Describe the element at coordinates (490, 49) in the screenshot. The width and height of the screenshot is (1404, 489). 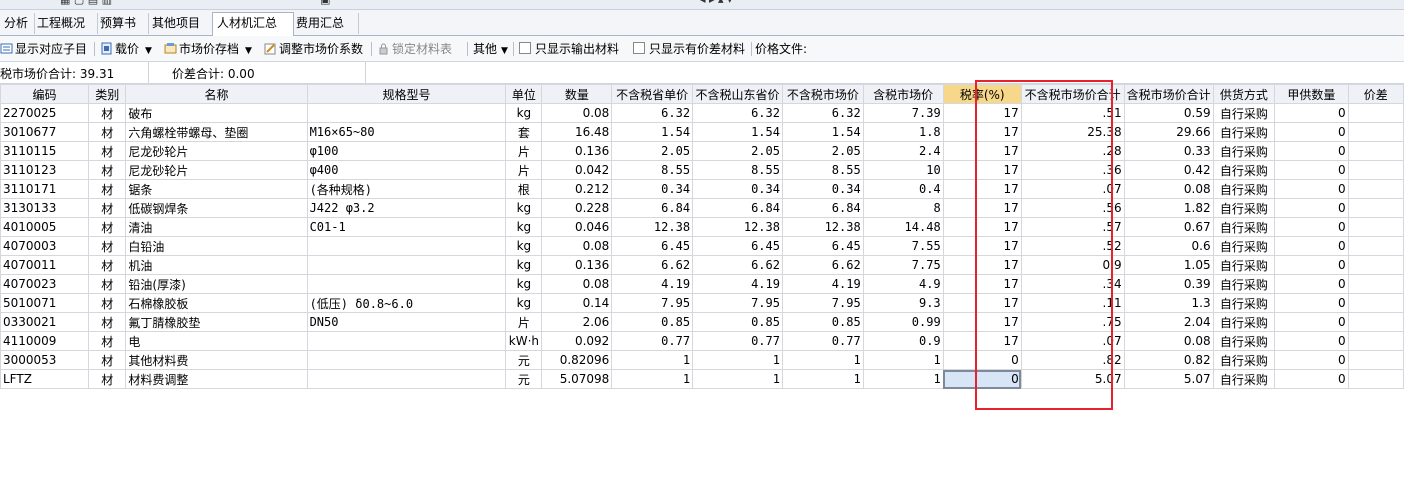
I see `other-menu-button: 其他 ▼` at that location.